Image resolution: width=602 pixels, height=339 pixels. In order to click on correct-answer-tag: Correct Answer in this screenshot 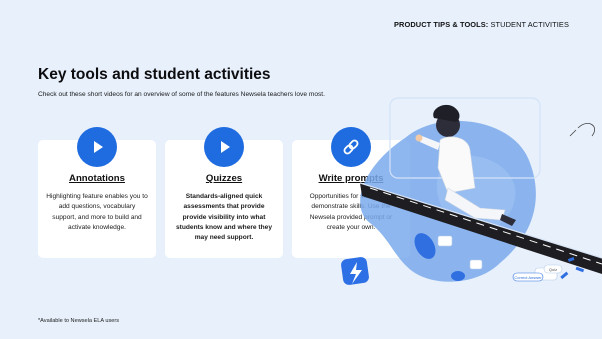, I will do `click(528, 277)`.